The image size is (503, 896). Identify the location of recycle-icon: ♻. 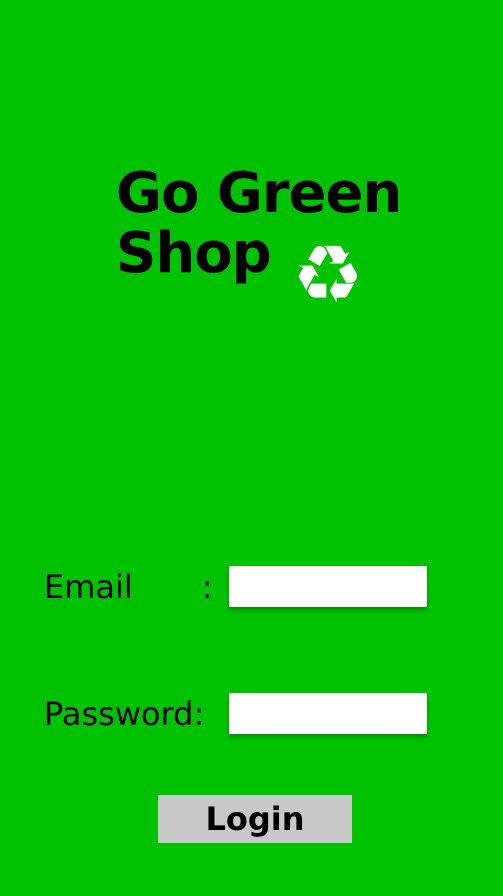
(328, 274).